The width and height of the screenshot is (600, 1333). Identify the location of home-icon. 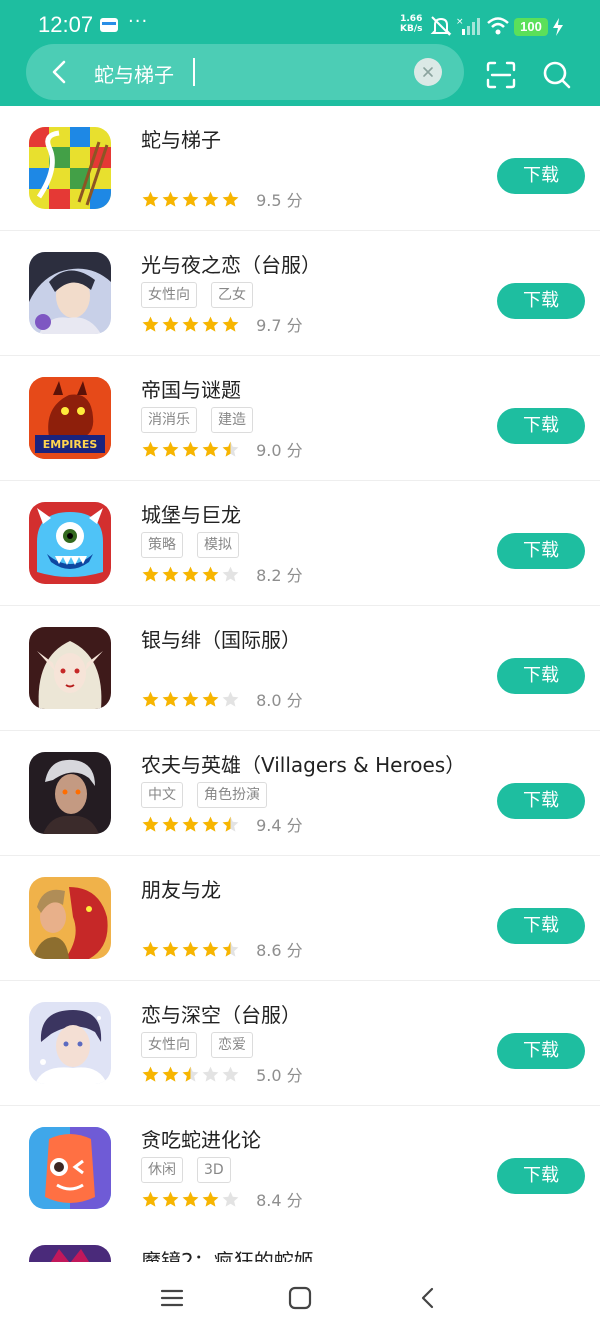
(300, 1298).